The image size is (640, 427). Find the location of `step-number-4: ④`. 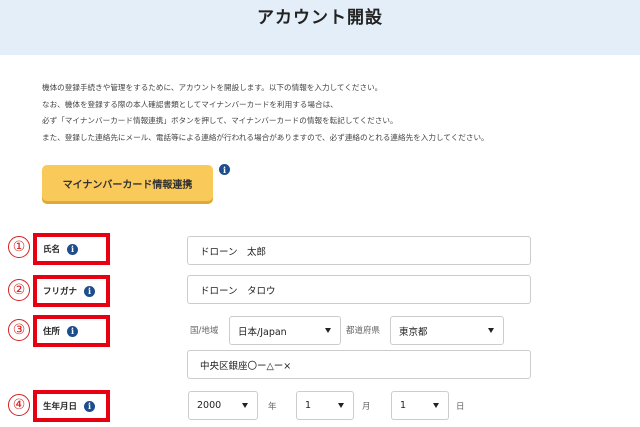

step-number-4: ④ is located at coordinates (19, 405).